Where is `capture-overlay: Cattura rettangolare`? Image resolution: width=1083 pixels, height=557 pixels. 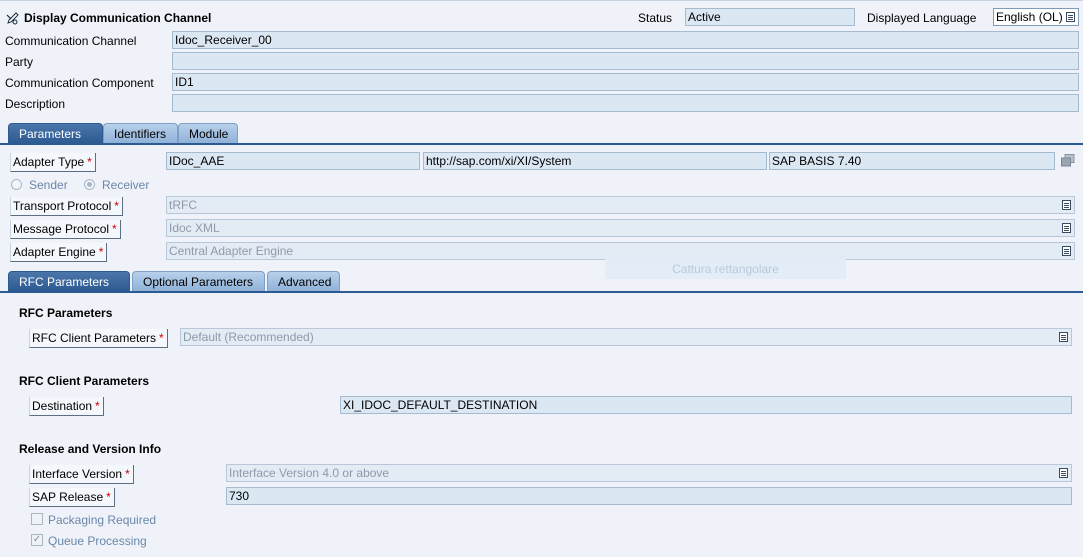 capture-overlay: Cattura rettangolare is located at coordinates (725, 269).